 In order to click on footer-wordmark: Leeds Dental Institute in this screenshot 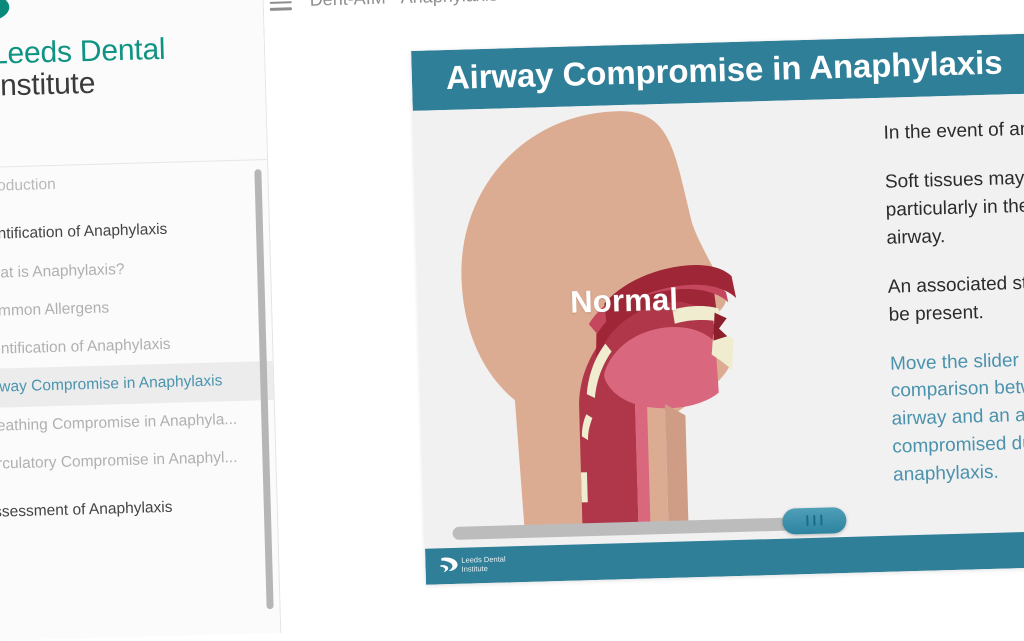, I will do `click(521, 563)`.